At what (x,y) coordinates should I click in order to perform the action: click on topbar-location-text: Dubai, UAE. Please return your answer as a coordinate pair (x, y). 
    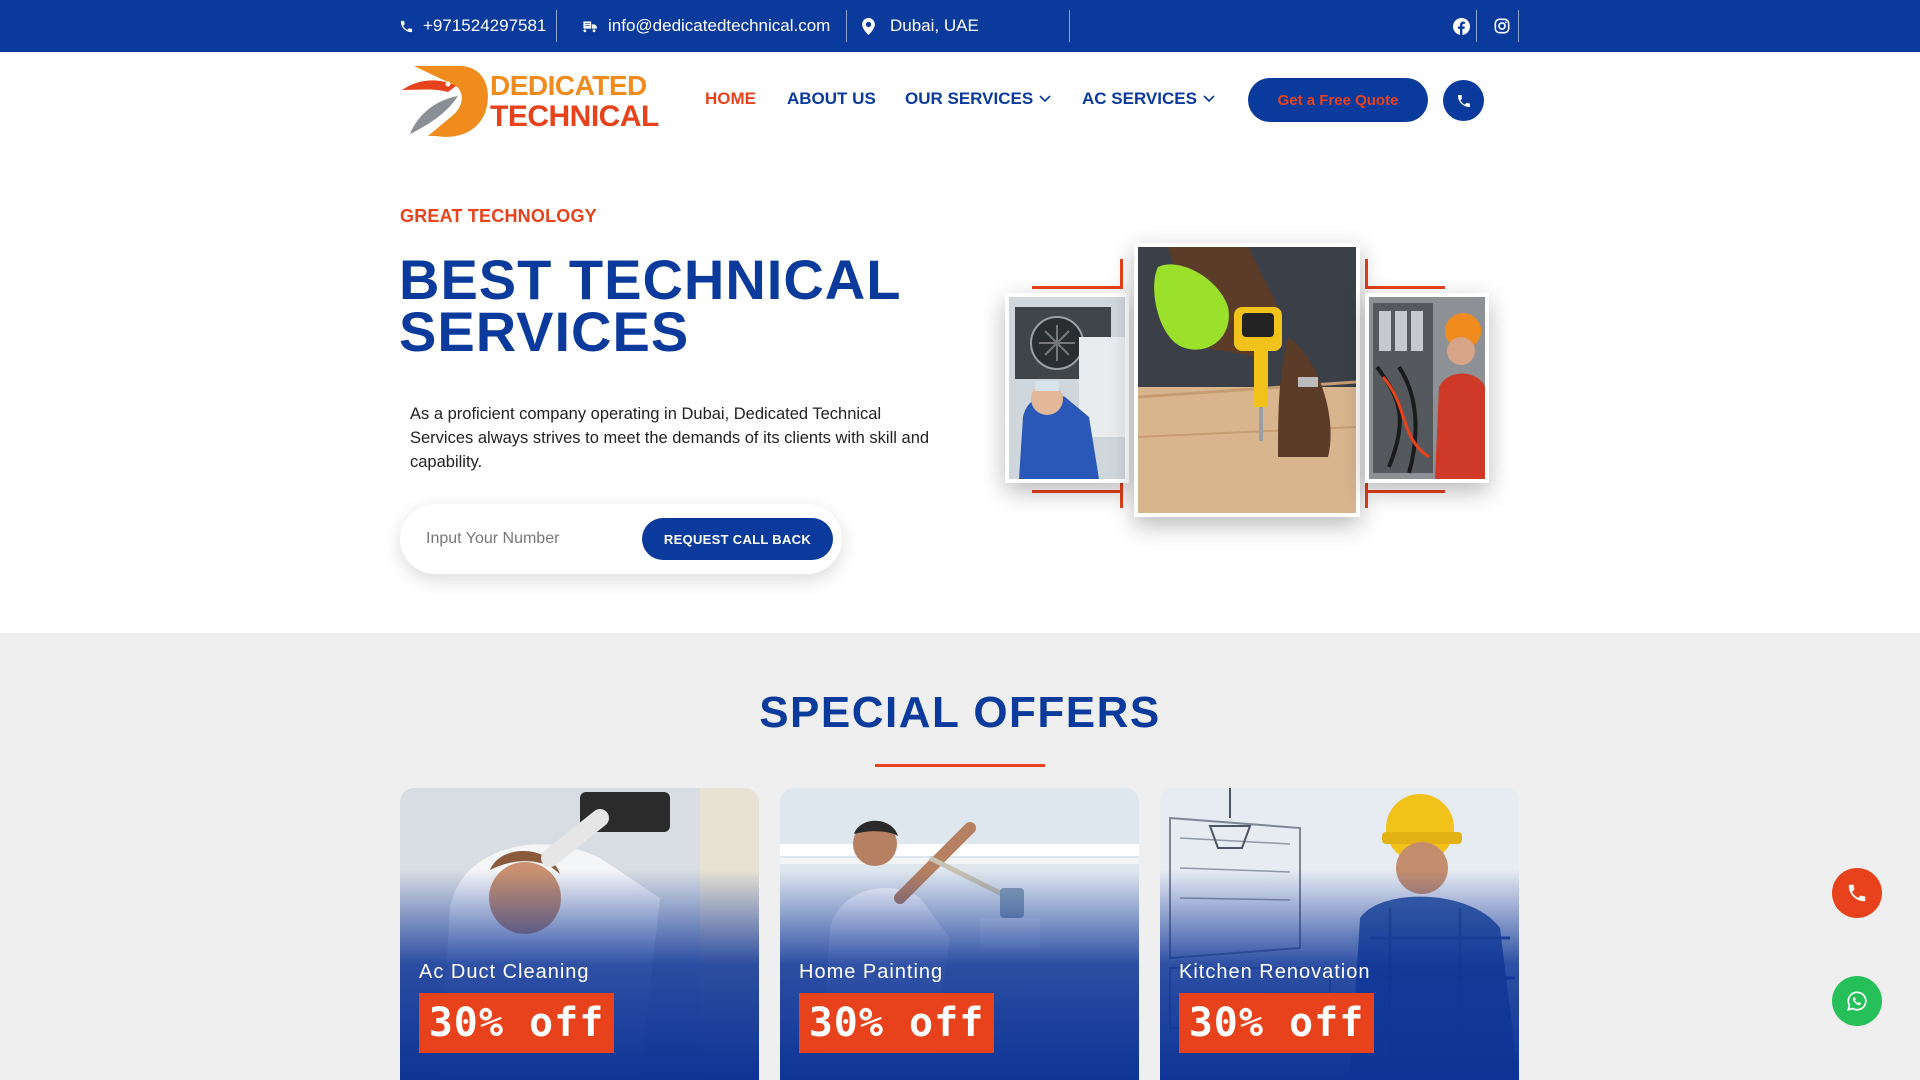
    Looking at the image, I should click on (934, 25).